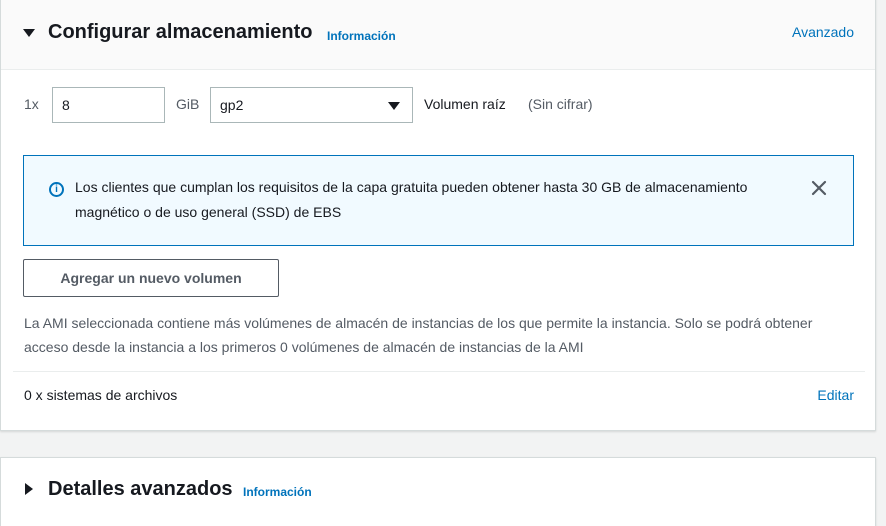 The height and width of the screenshot is (526, 886). Describe the element at coordinates (29, 489) in the screenshot. I see `caret-right-icon` at that location.